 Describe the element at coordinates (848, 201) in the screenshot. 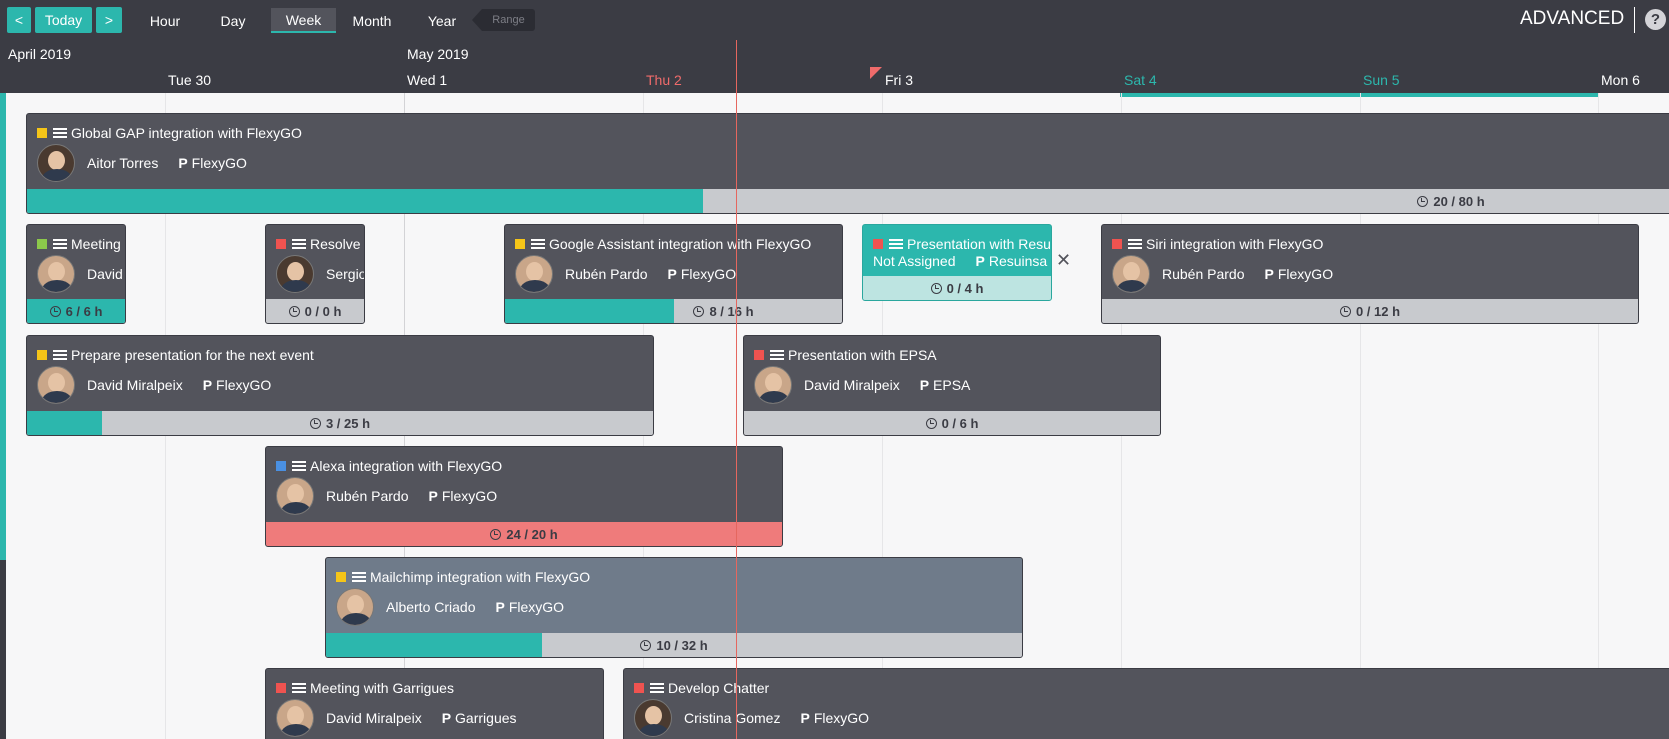

I see `progress-bar: 20 / 80 h` at that location.